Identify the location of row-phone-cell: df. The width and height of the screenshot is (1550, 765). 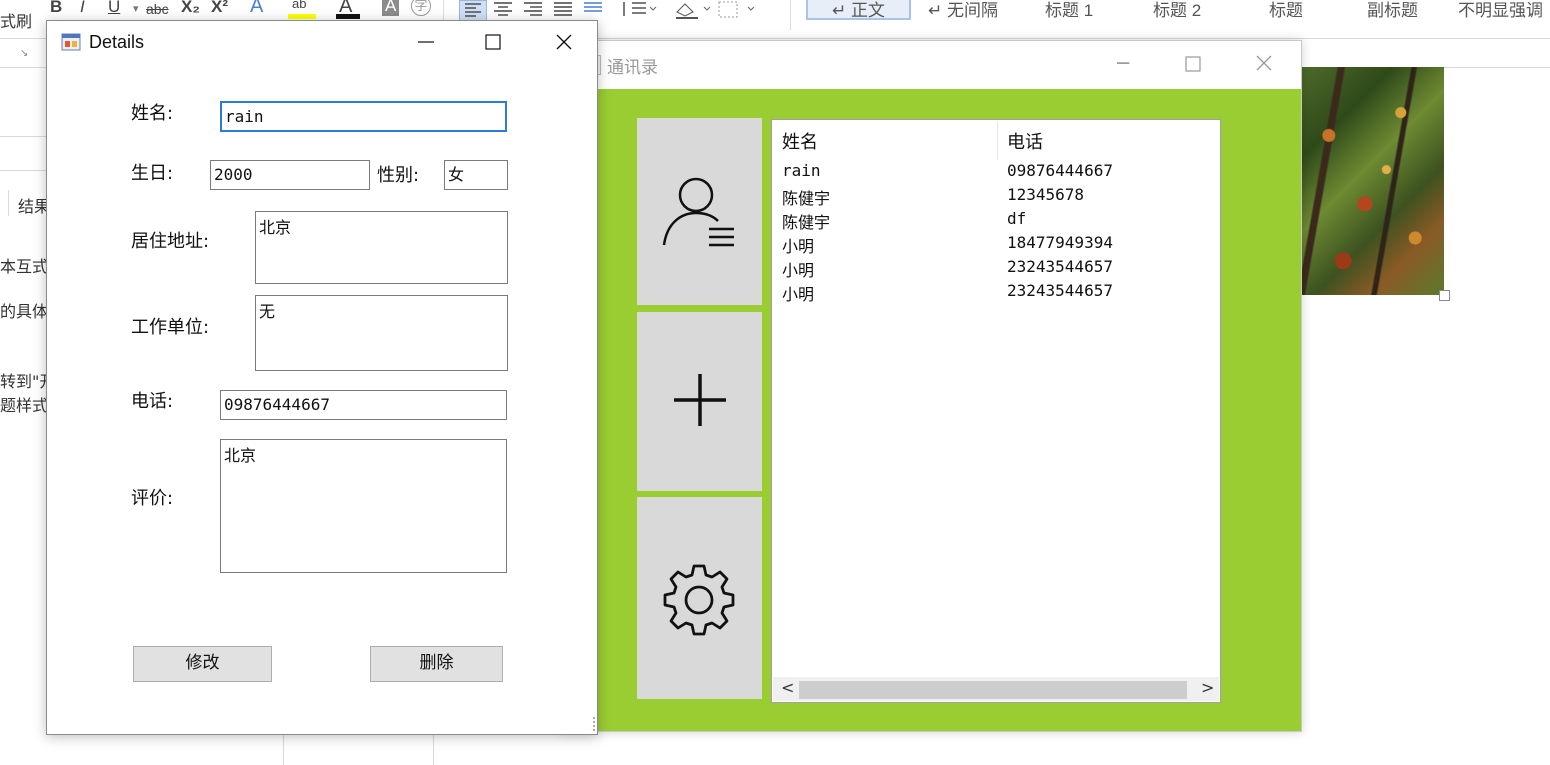
(1017, 218).